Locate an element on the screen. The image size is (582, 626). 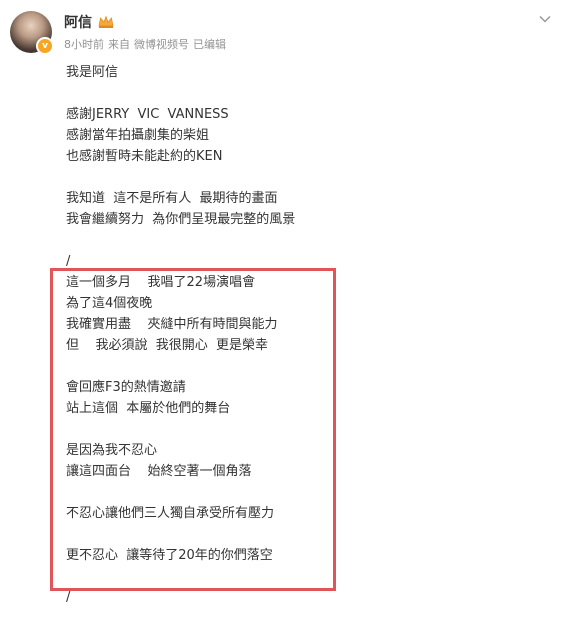
avatar: v is located at coordinates (32, 33).